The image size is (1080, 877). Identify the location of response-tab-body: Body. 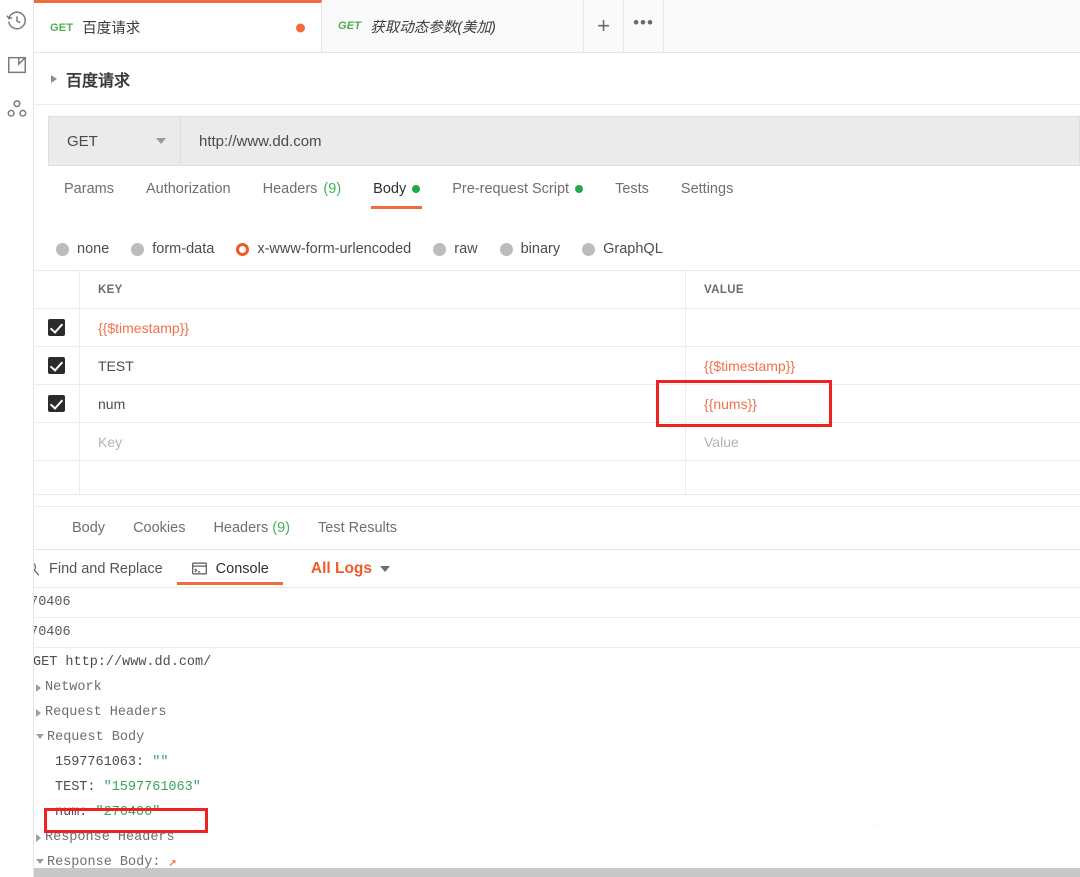
(88, 528).